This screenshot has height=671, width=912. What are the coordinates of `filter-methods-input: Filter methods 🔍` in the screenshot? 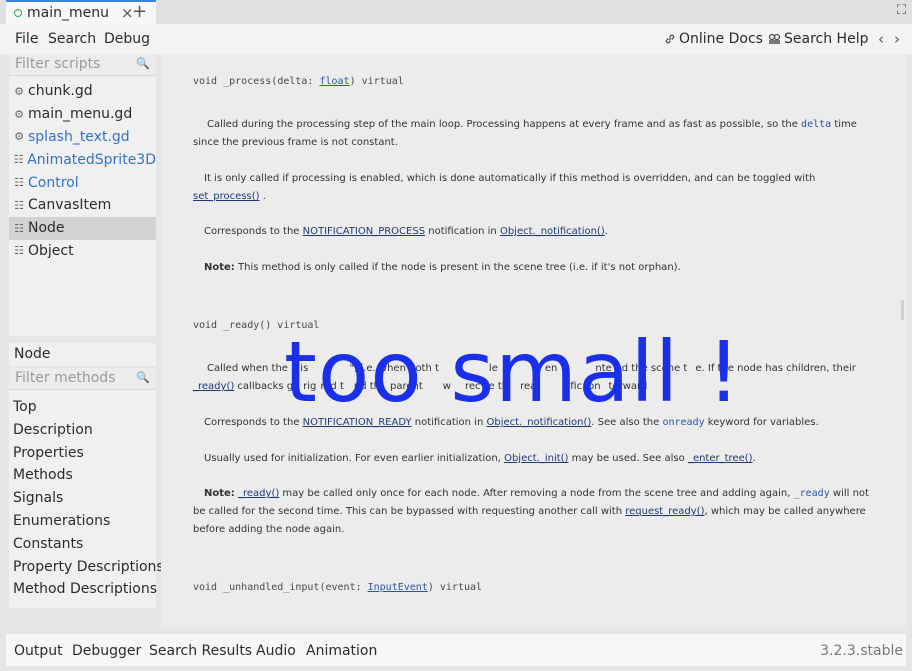 It's located at (82, 379).